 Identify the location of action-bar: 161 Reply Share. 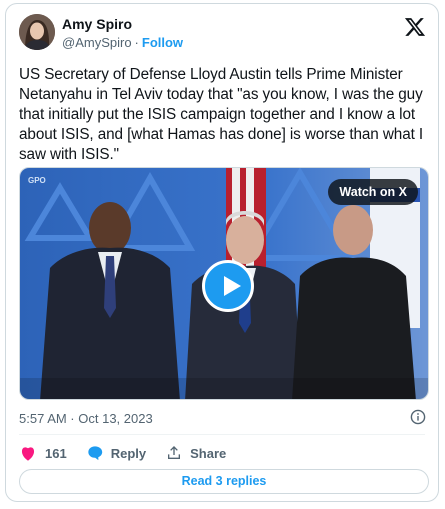
(132, 453).